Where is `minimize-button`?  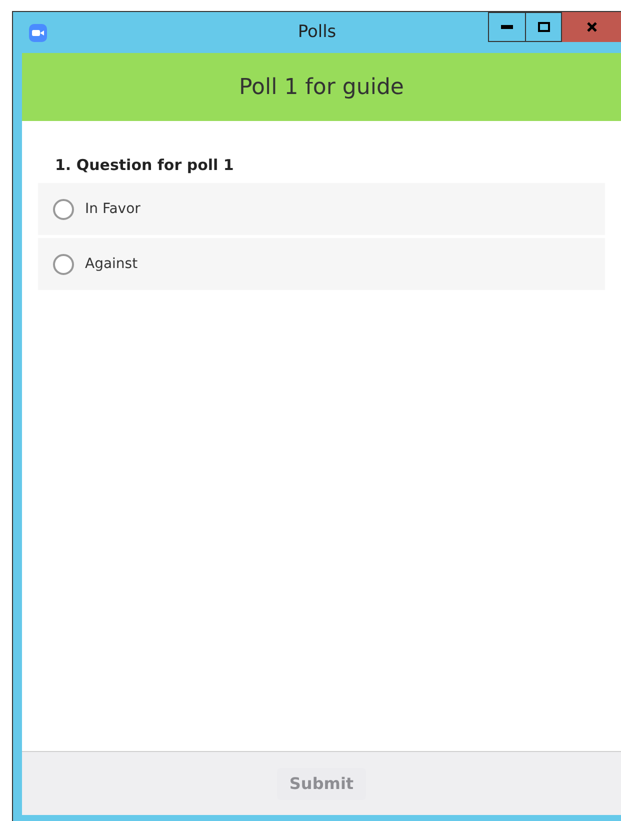
minimize-button is located at coordinates (507, 27).